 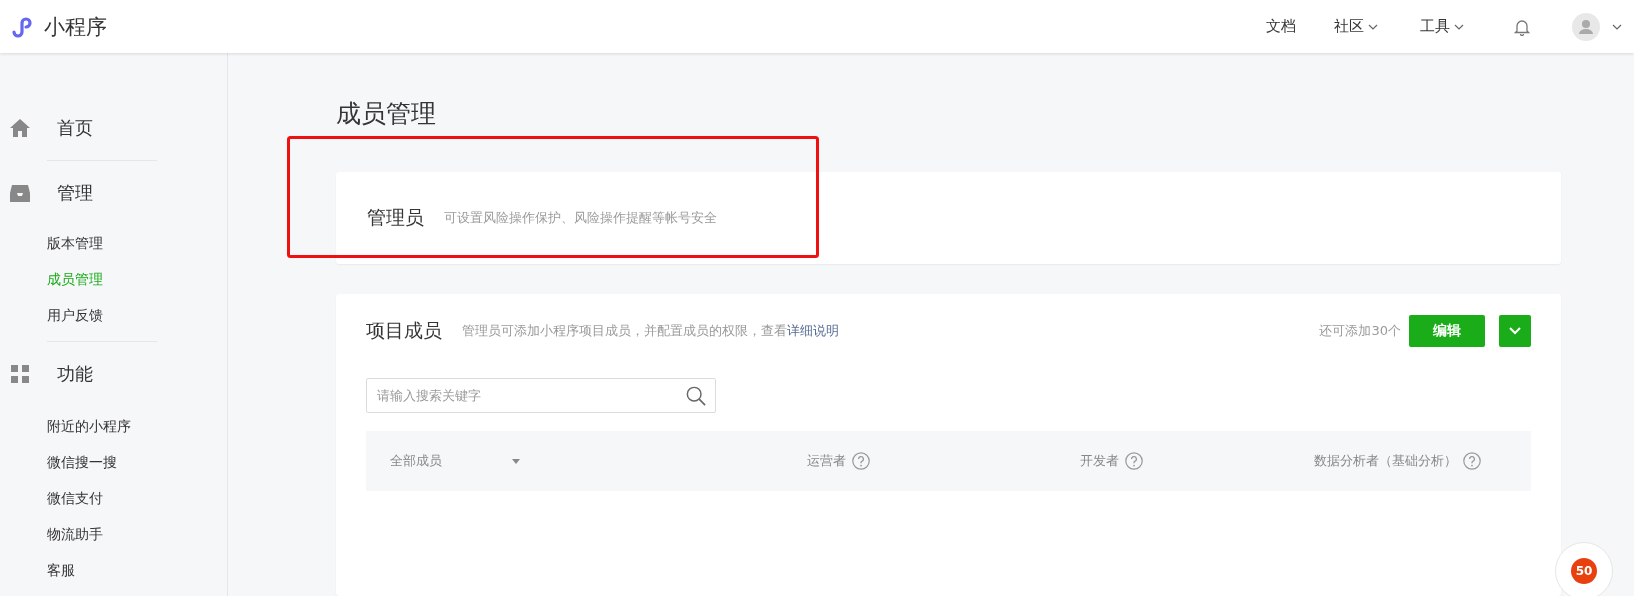 What do you see at coordinates (75, 374) in the screenshot?
I see `sidebar-section: 功能` at bounding box center [75, 374].